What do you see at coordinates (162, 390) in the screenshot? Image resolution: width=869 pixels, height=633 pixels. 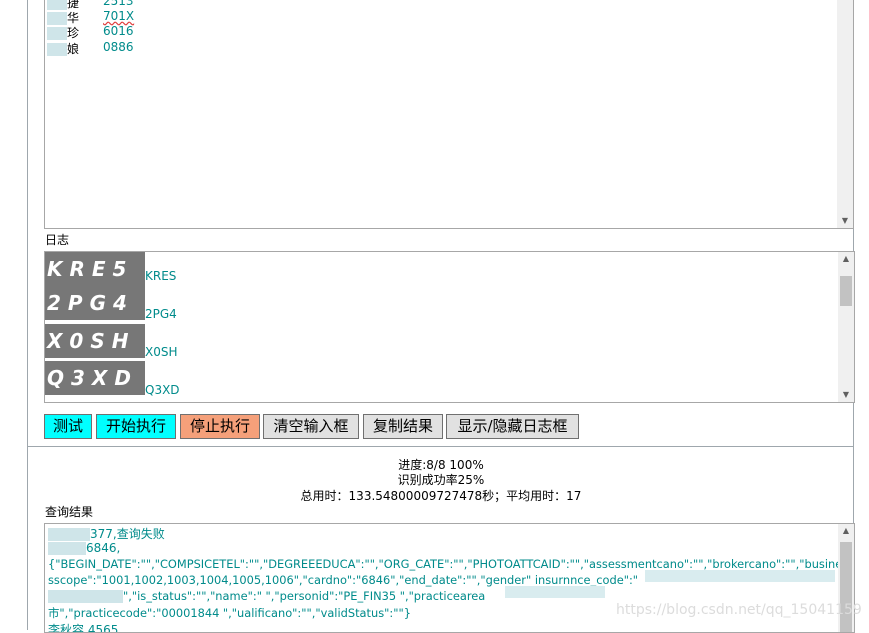 I see `recognized-text: Q3XD` at bounding box center [162, 390].